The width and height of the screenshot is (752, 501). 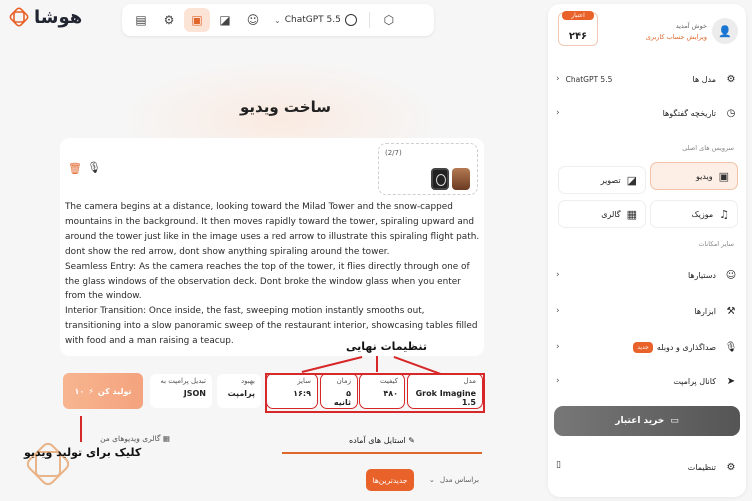 What do you see at coordinates (647, 275) in the screenshot?
I see `sidebar-item-assistants: ☺ دستیارها ‹` at bounding box center [647, 275].